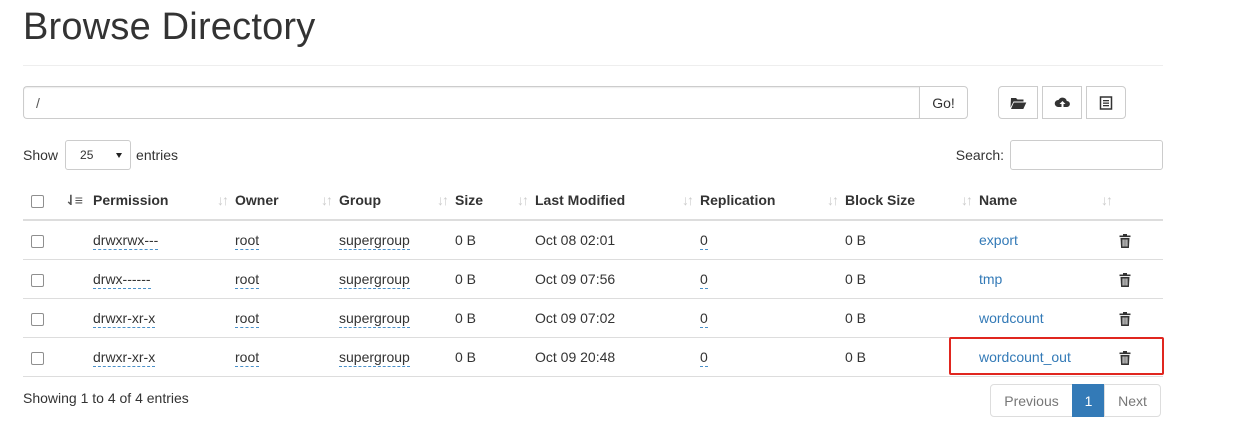  I want to click on header-owner: Owner ↓↑, so click(287, 201).